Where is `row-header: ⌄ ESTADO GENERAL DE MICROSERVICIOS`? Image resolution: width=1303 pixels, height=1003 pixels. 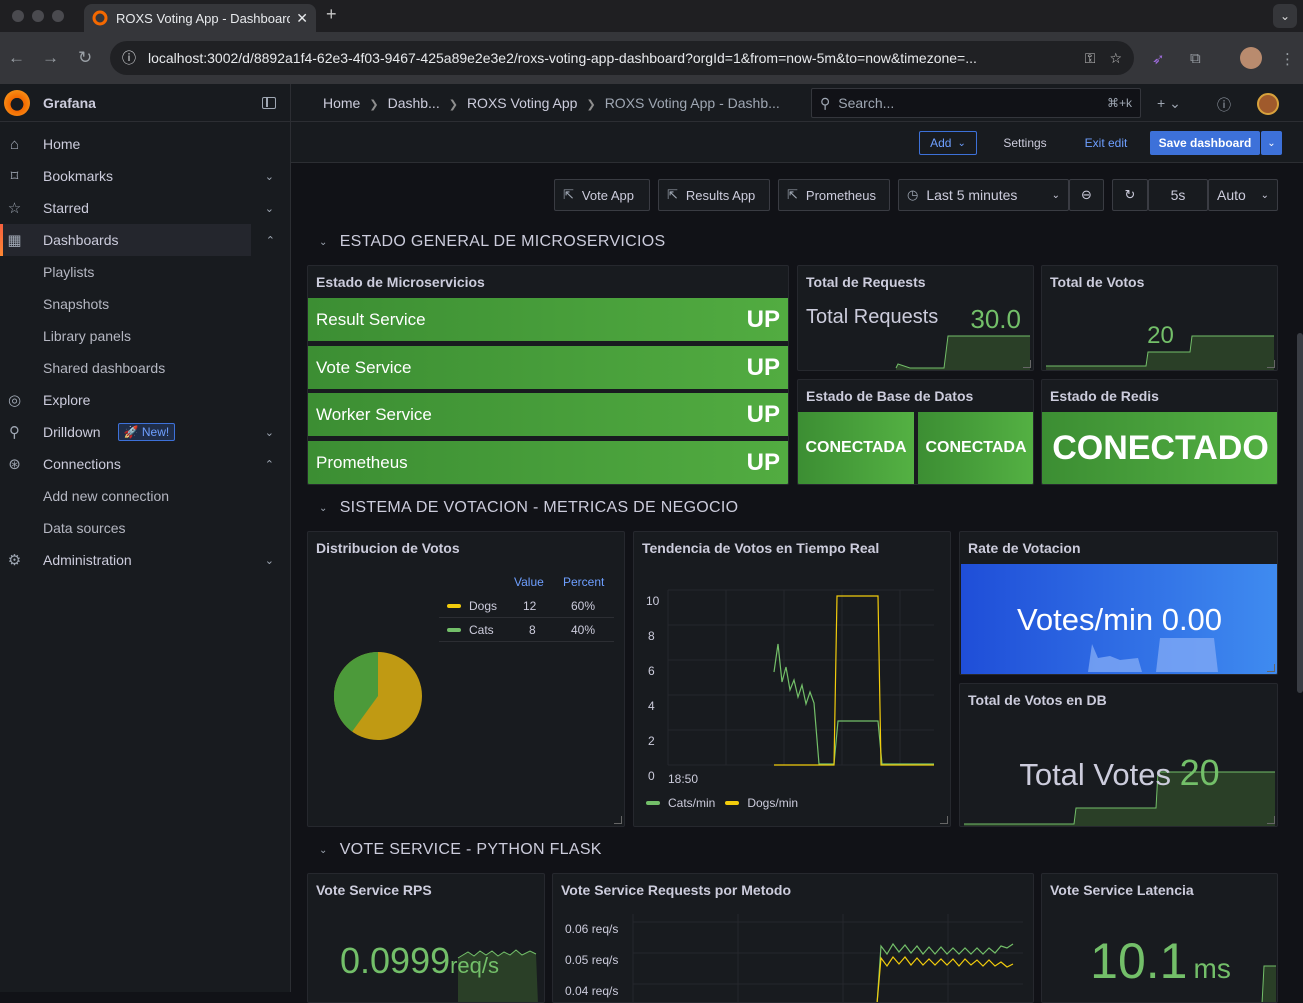
row-header: ⌄ ESTADO GENERAL DE MICROSERVICIOS is located at coordinates (492, 242).